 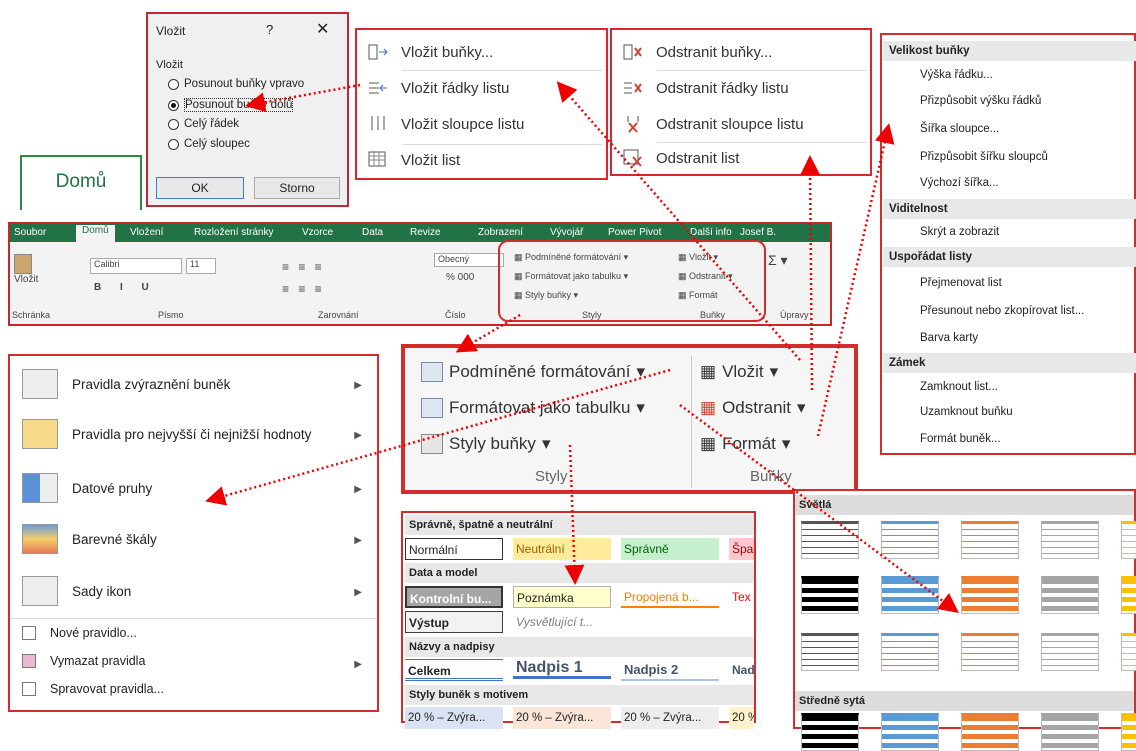 What do you see at coordinates (297, 188) in the screenshot?
I see `cancel-button: Storno` at bounding box center [297, 188].